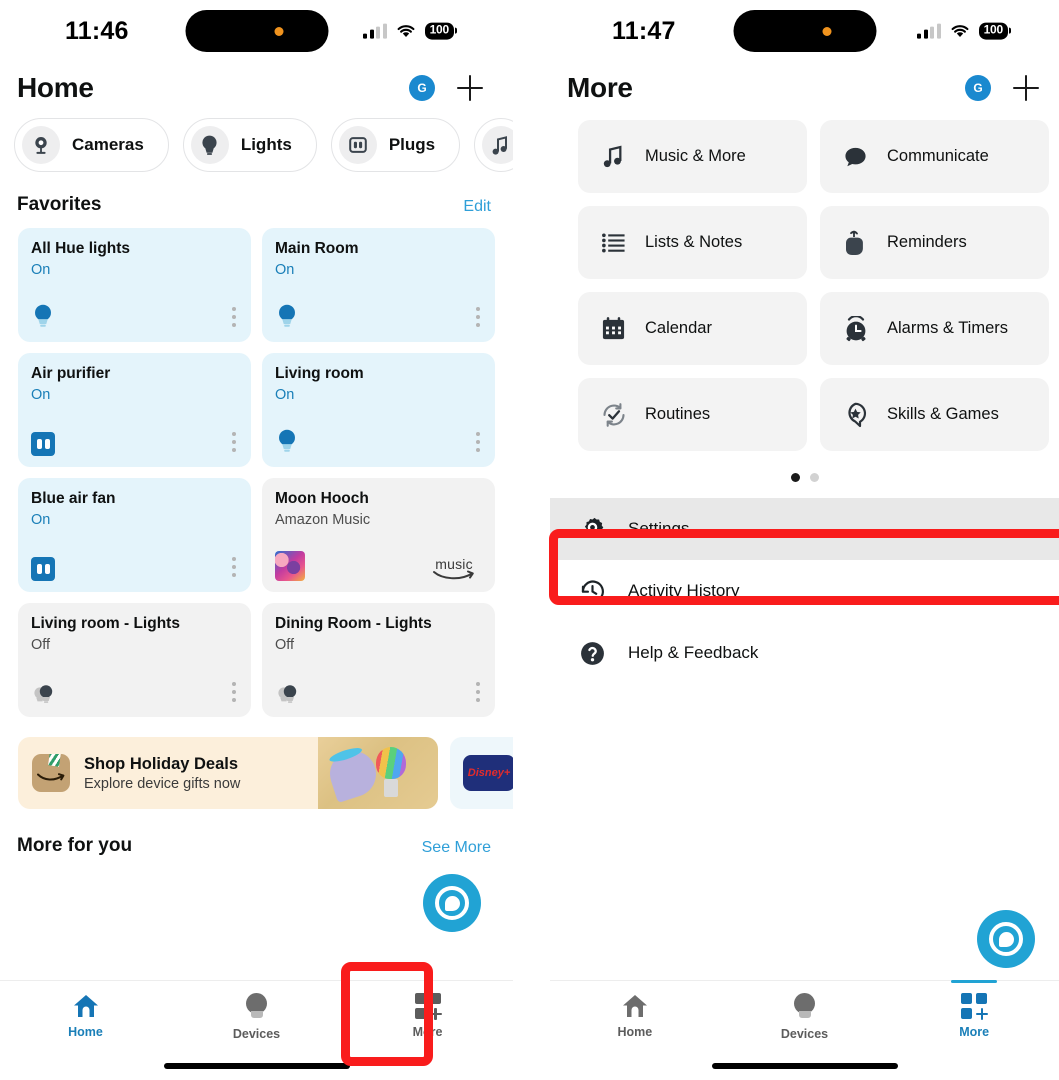 This screenshot has height=1080, width=1059. I want to click on tile-calendar: Calendar, so click(692, 328).